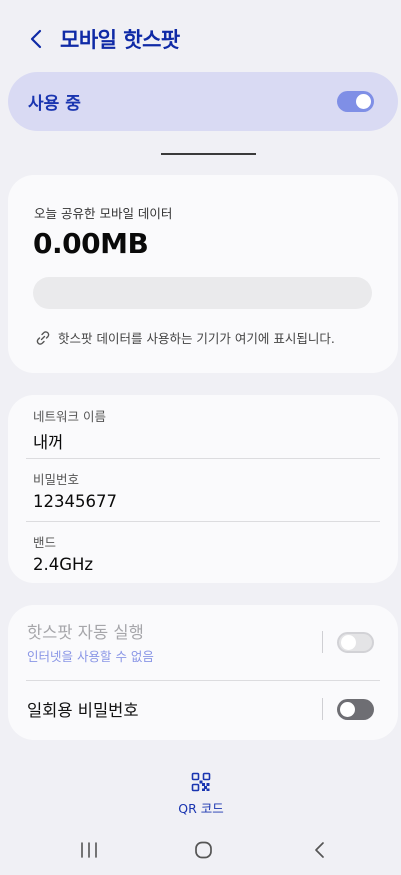 This screenshot has height=875, width=401. I want to click on one-time-password-toggle, so click(355, 709).